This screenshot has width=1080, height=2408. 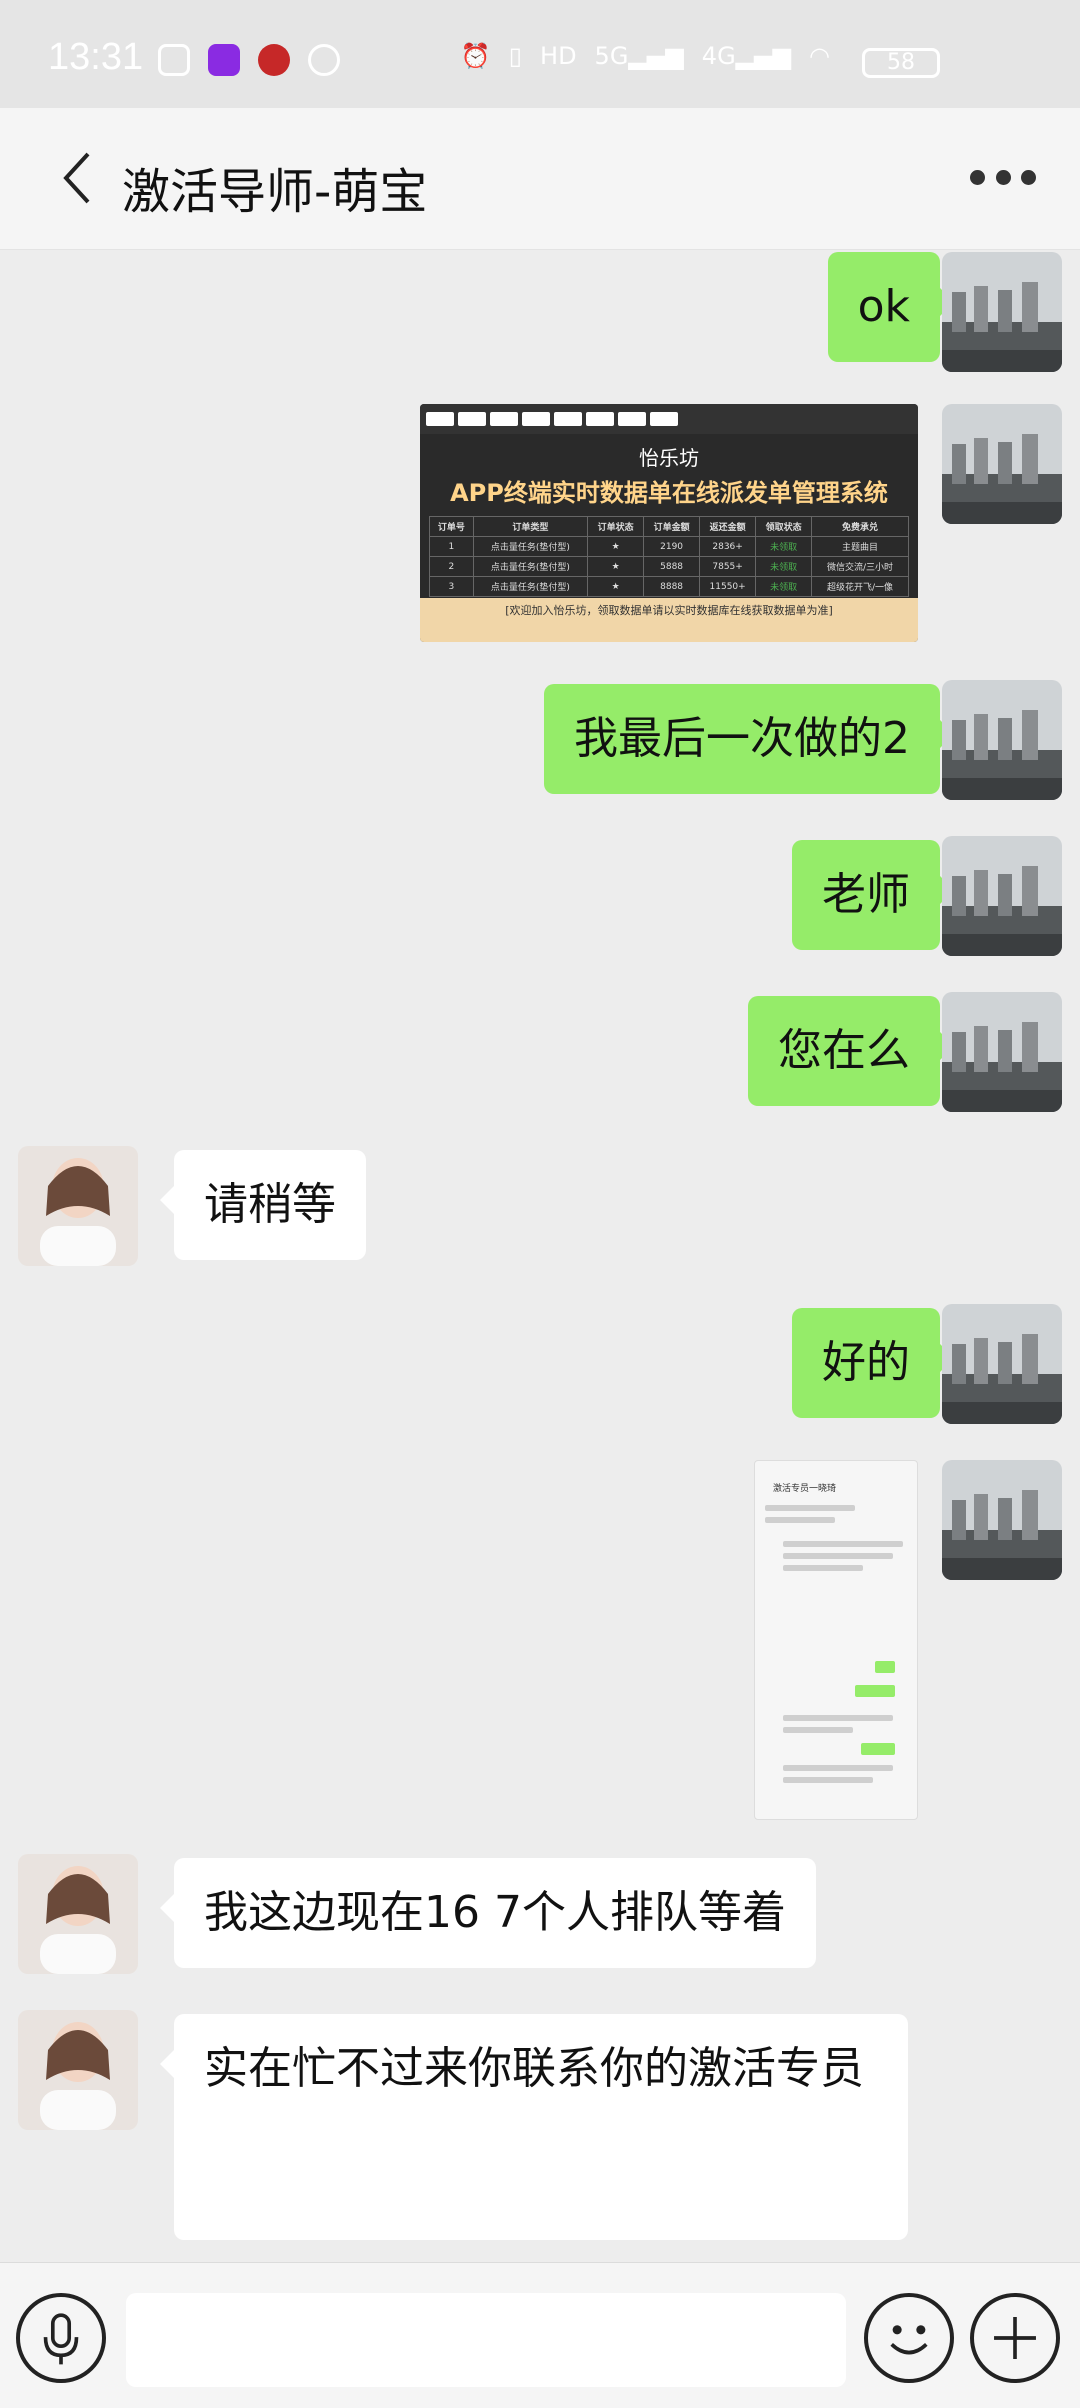 I want to click on message-text: 实在忙不过来你联系你的激活专员, so click(x=534, y=2068).